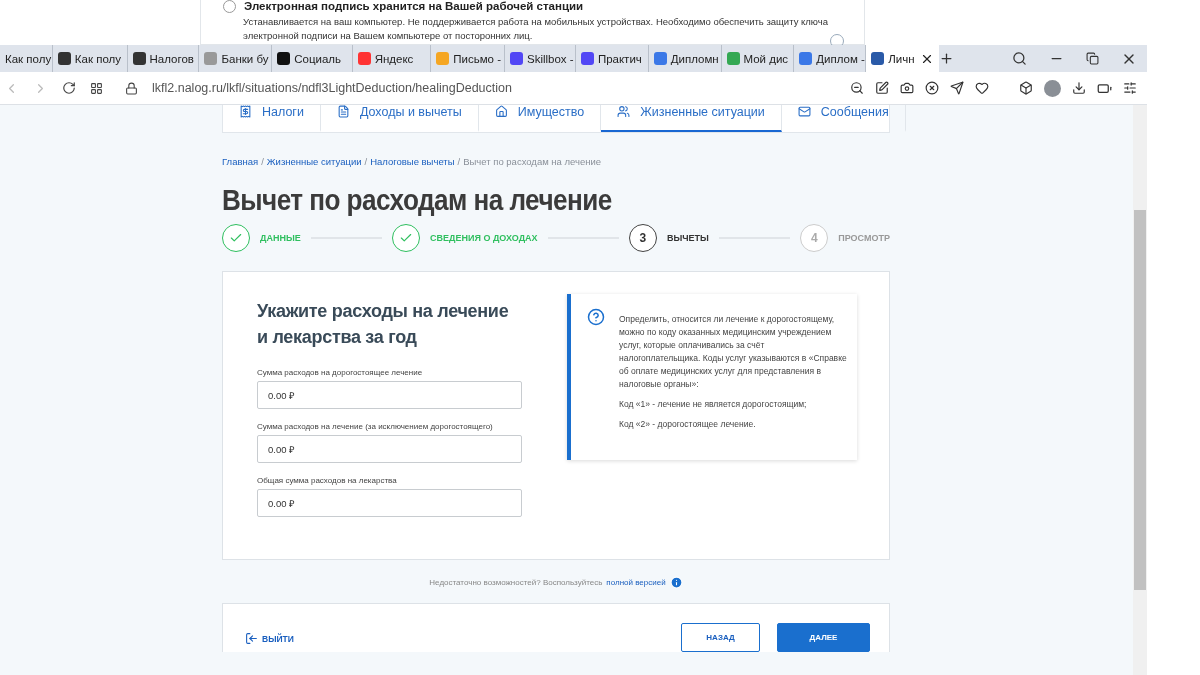 This screenshot has width=1200, height=675. Describe the element at coordinates (240, 161) in the screenshot. I see `breadcrumb-link: Главная` at that location.